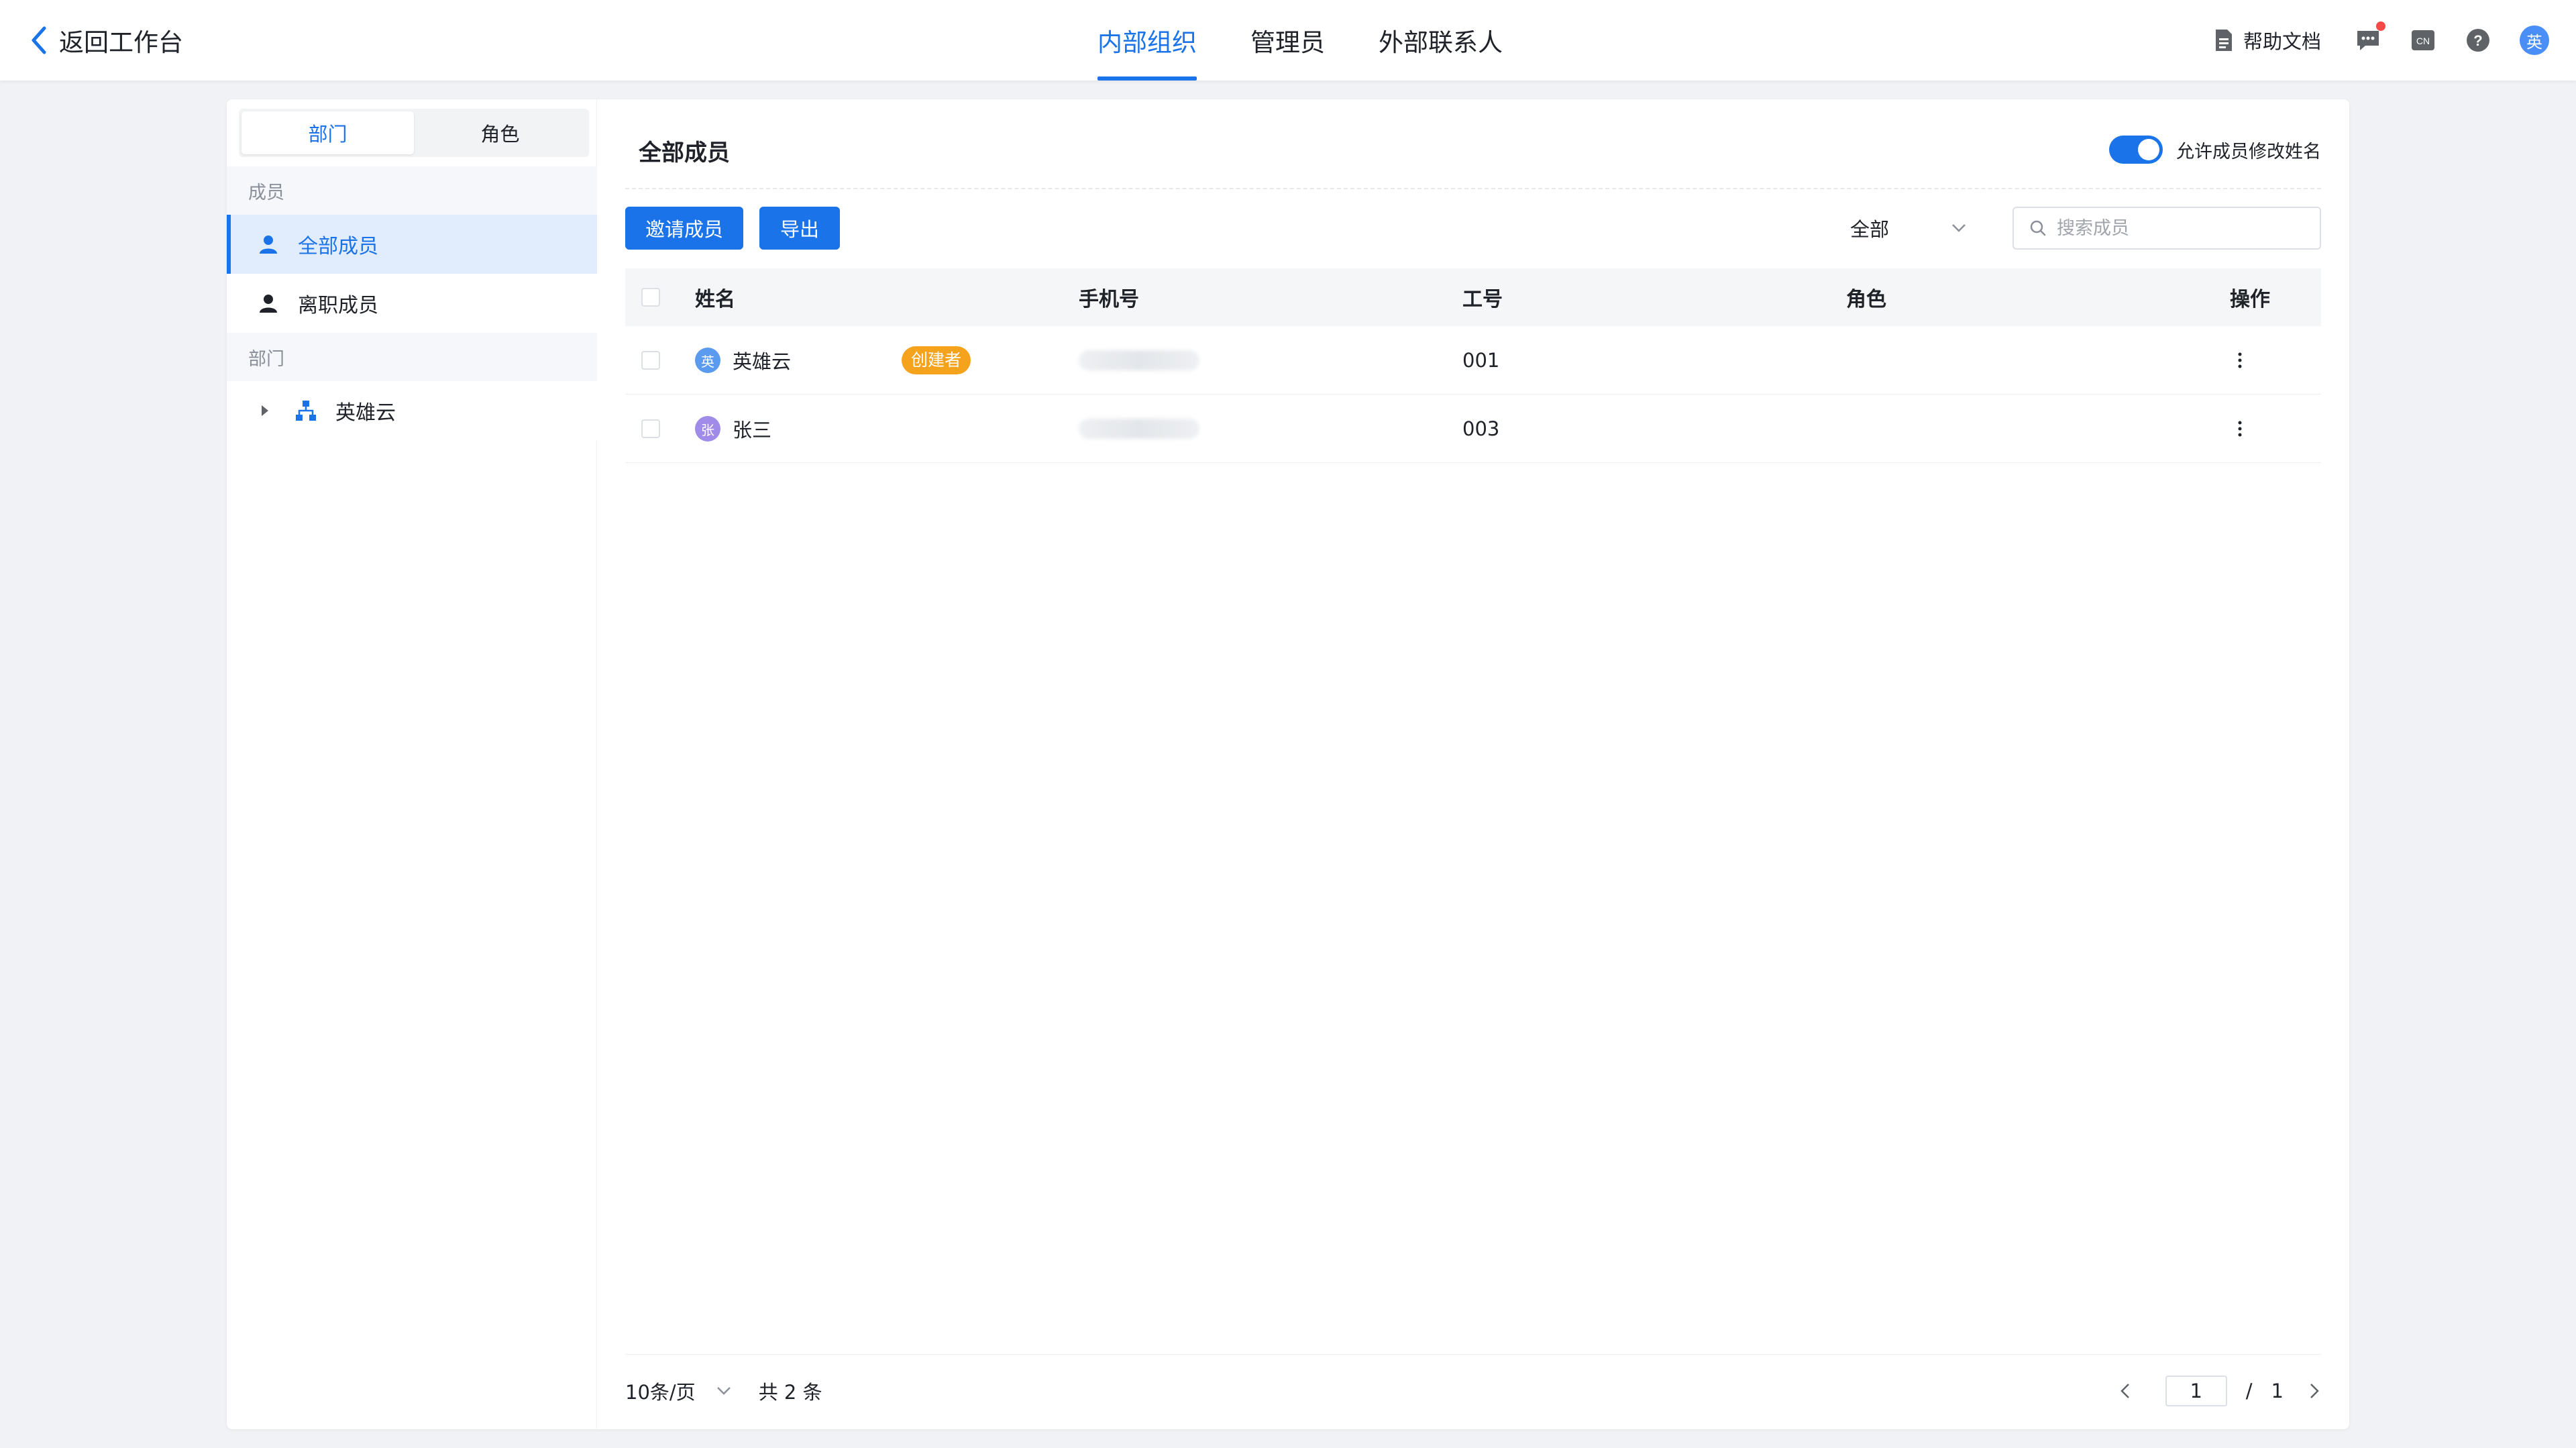 The image size is (2576, 1448). Describe the element at coordinates (790, 1392) in the screenshot. I see `total-count: 共 2 条` at that location.